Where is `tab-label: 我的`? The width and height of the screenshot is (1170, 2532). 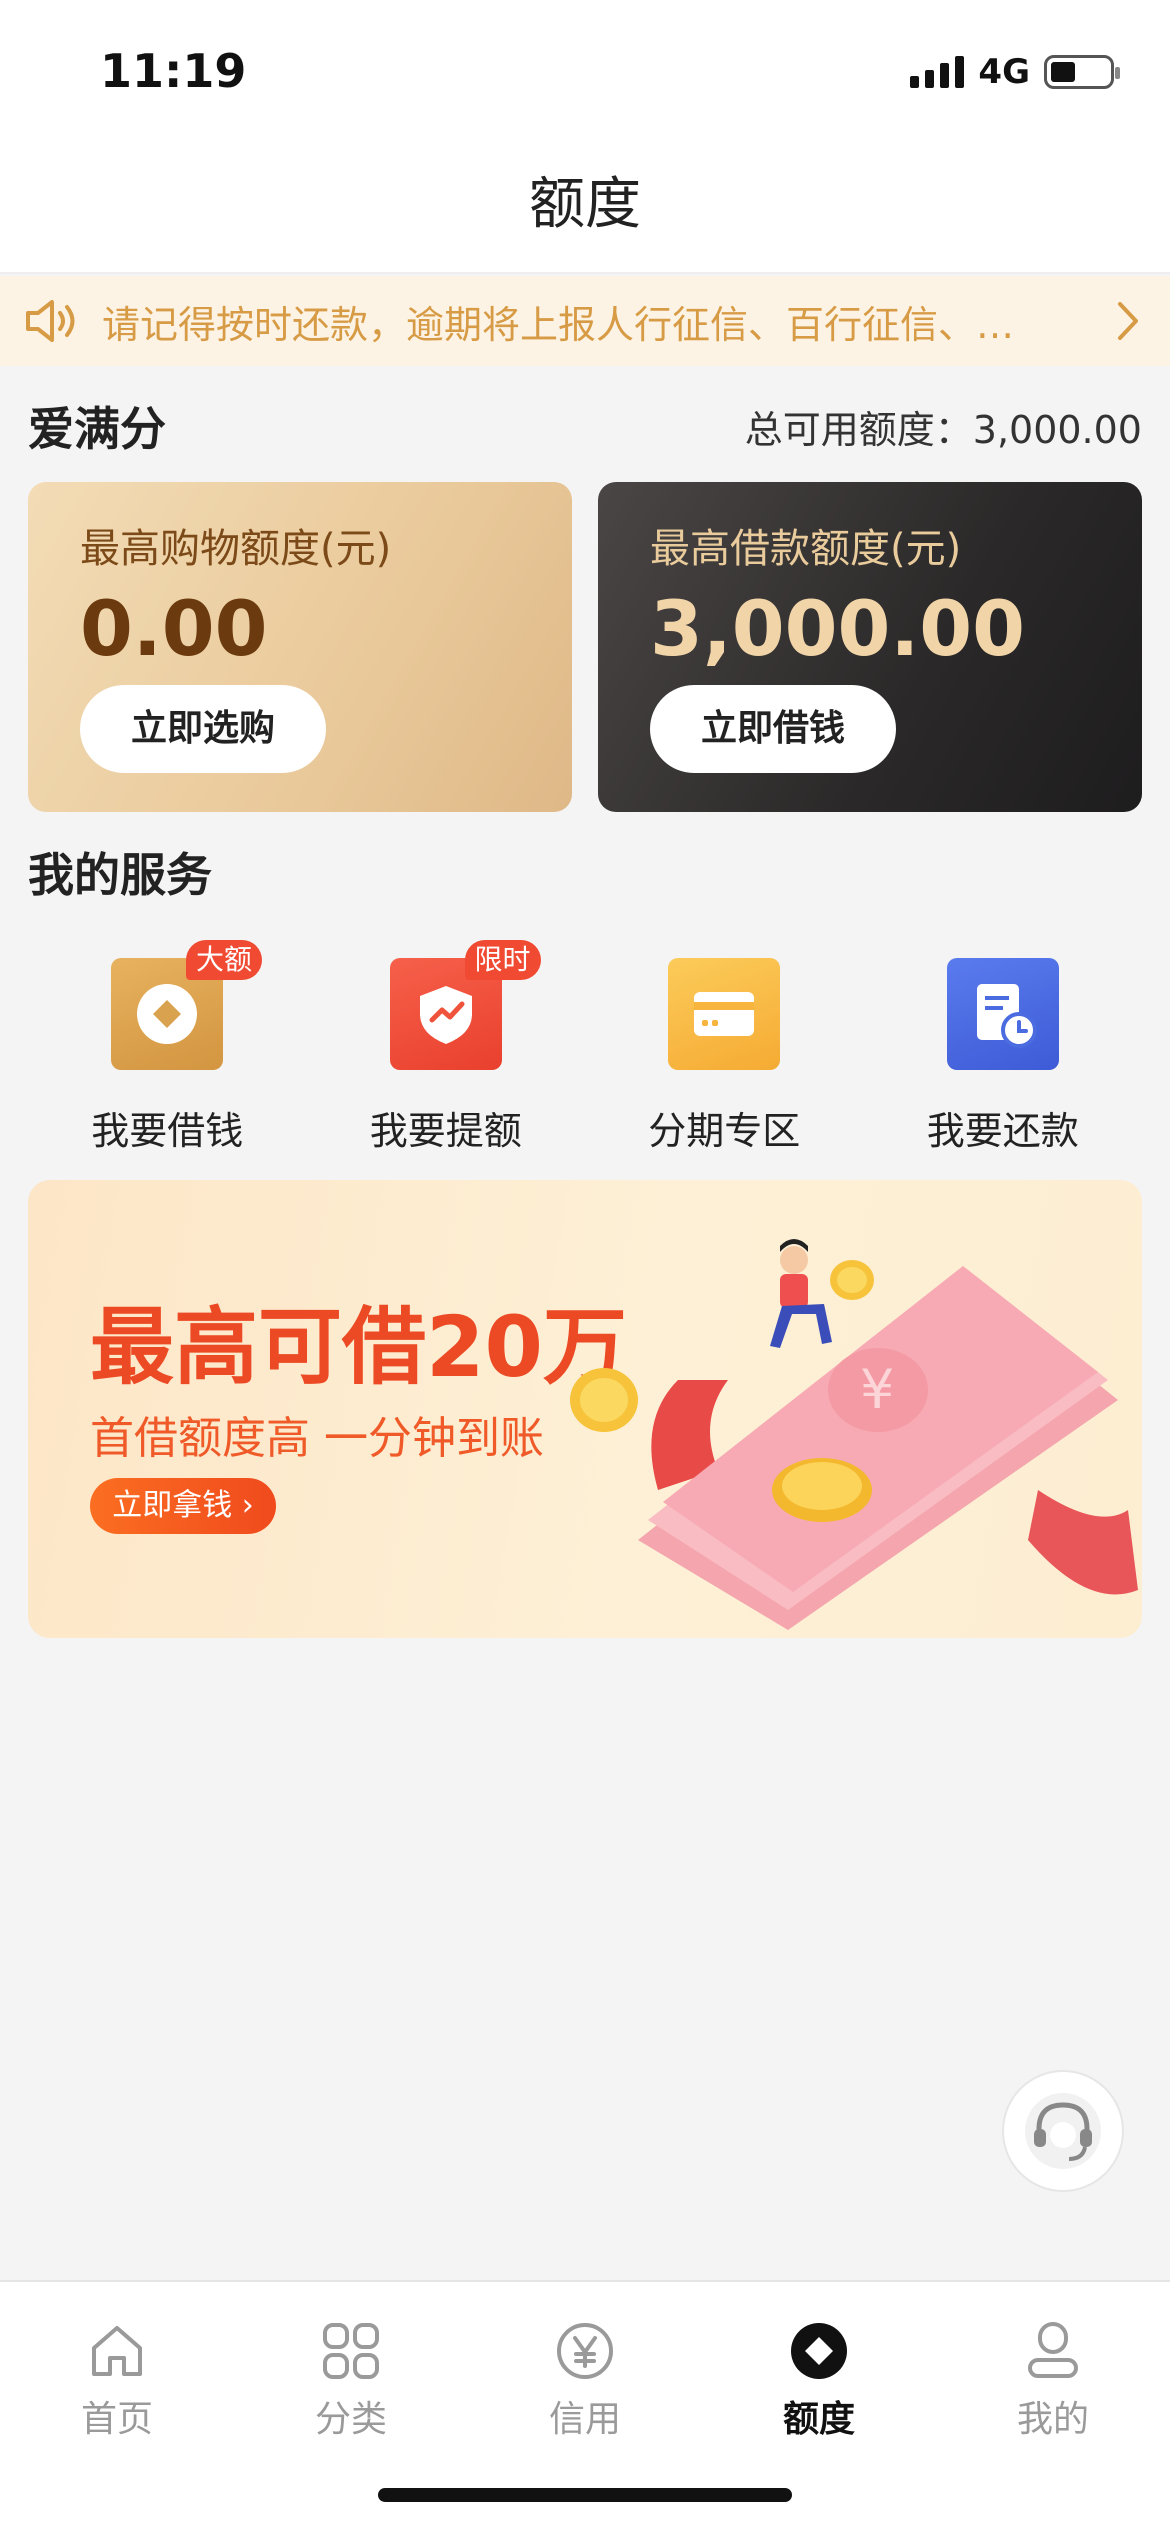 tab-label: 我的 is located at coordinates (1052, 2419).